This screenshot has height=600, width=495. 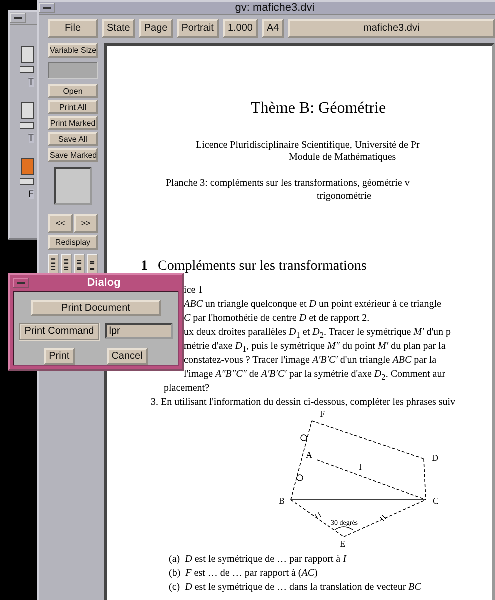 What do you see at coordinates (104, 283) in the screenshot?
I see `dialog-title: Dialog` at bounding box center [104, 283].